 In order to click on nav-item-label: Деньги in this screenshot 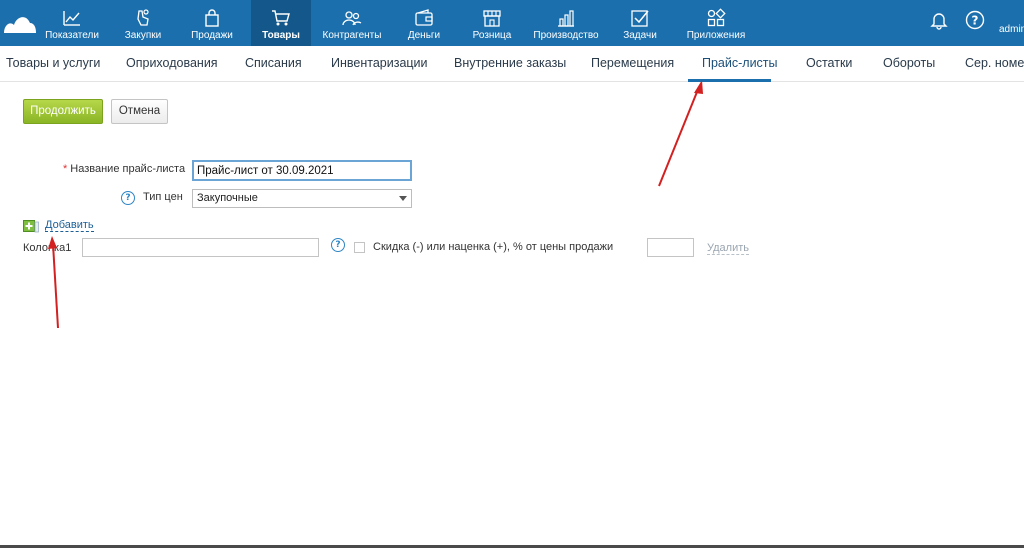, I will do `click(424, 35)`.